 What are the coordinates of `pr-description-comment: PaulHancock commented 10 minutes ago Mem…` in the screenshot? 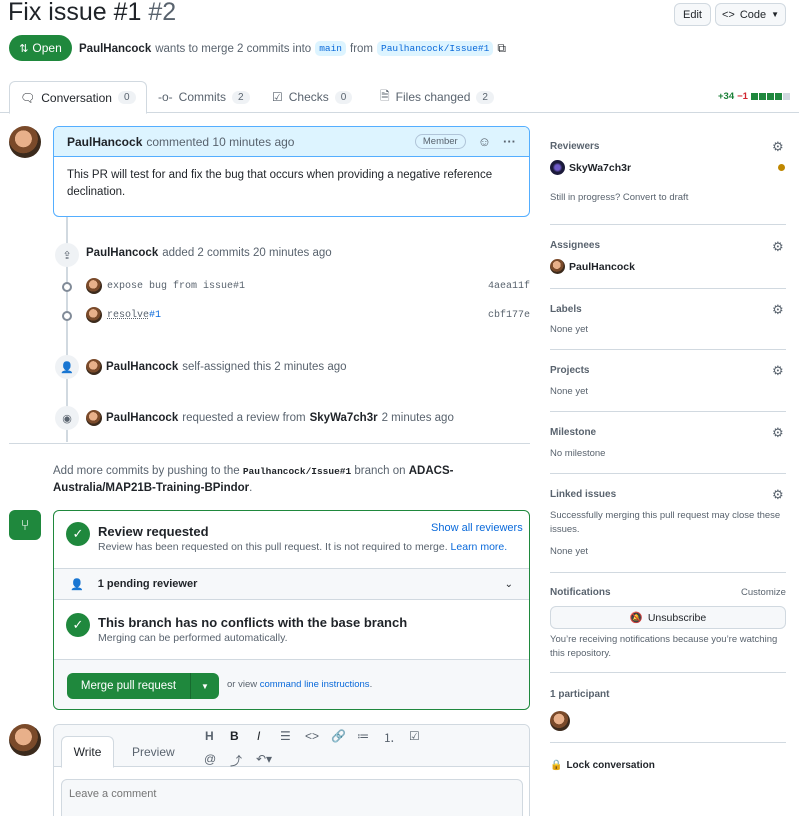 It's located at (291, 171).